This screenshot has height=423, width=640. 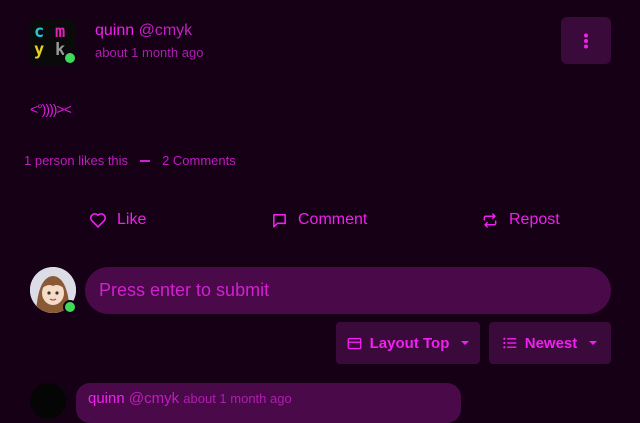 I want to click on kebab-menu-icon, so click(x=586, y=40).